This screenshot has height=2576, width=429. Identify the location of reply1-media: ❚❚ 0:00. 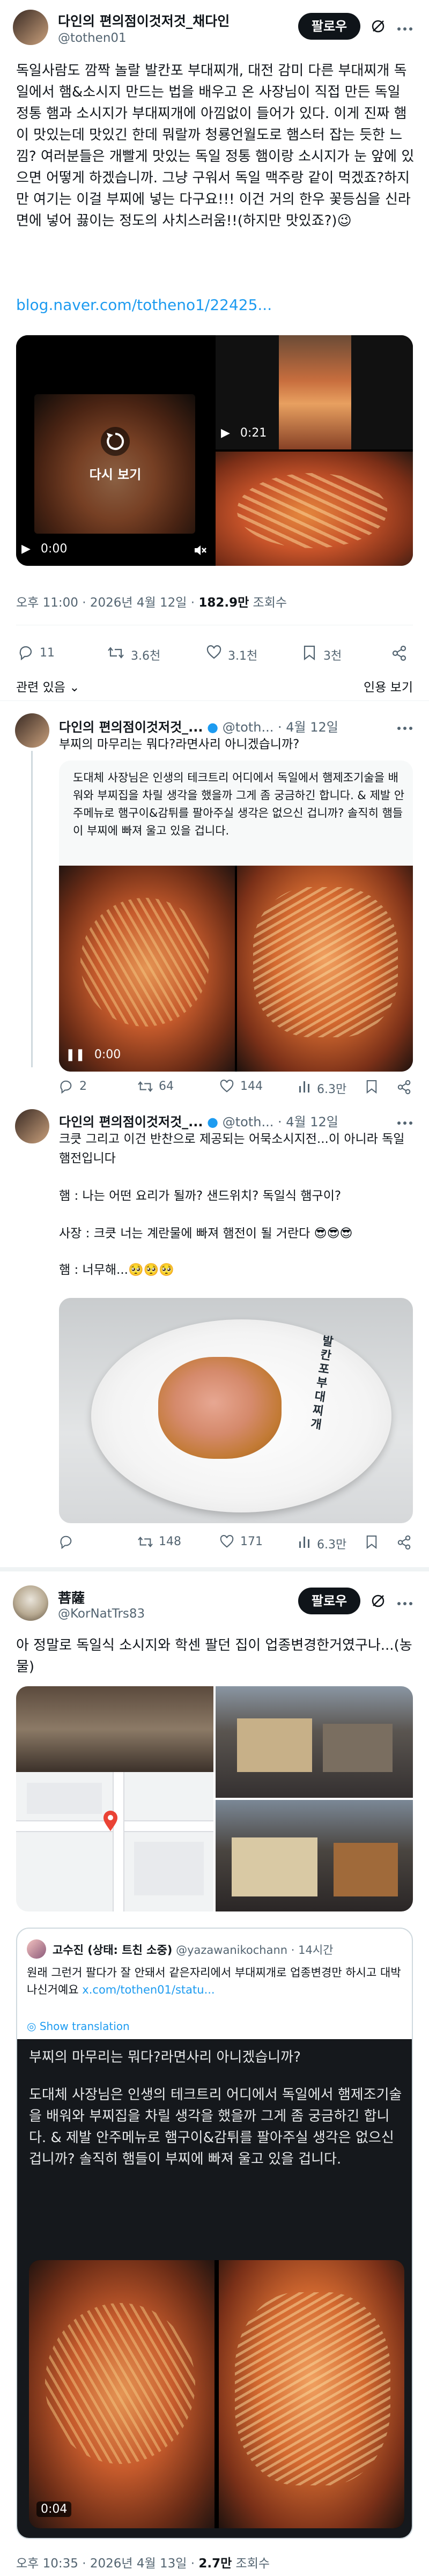
(236, 969).